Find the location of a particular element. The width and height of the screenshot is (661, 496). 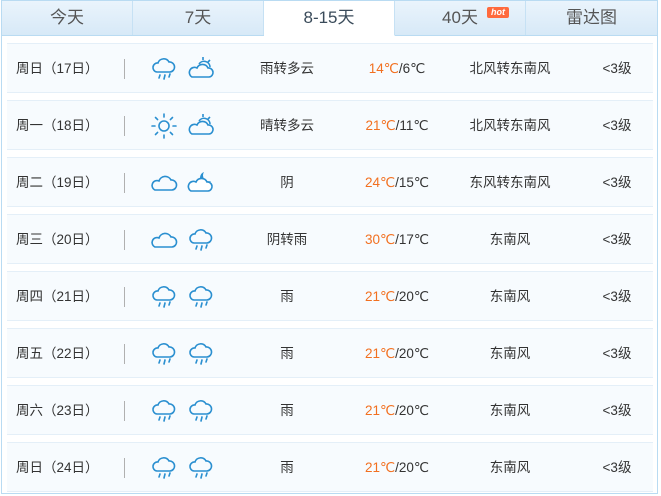

weather-description: 雨转多云 is located at coordinates (287, 68).